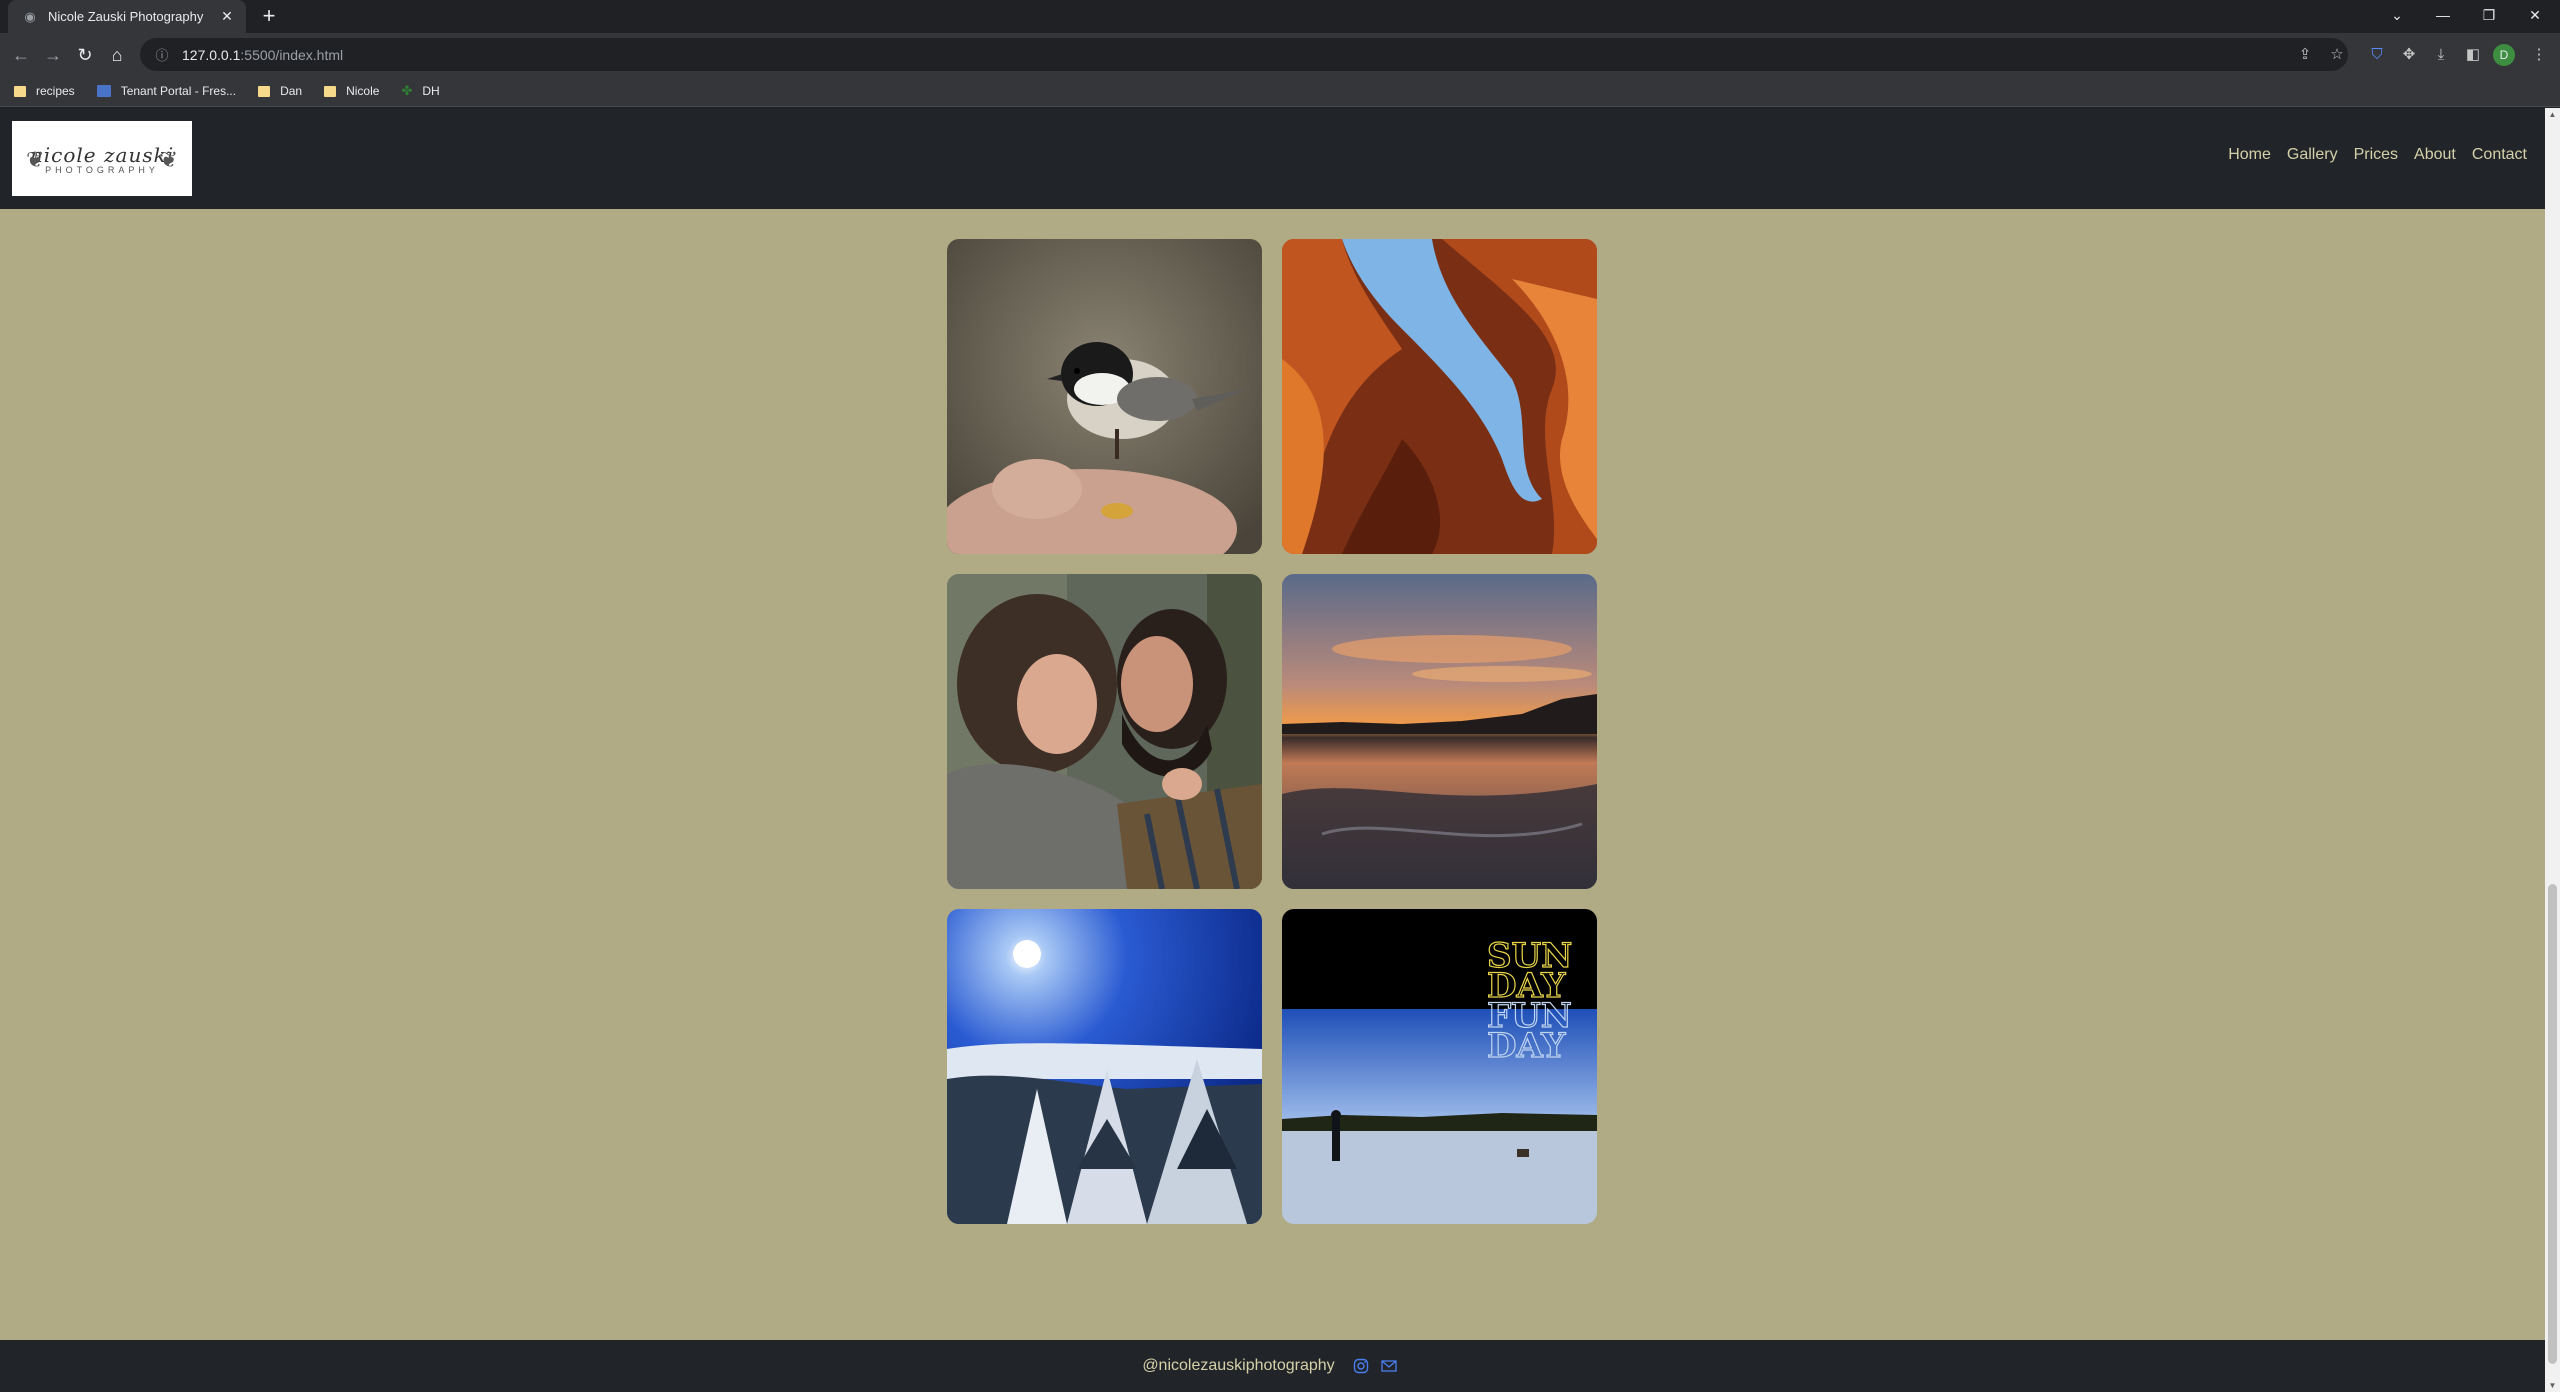 The image size is (2560, 1392). Describe the element at coordinates (2443, 16) in the screenshot. I see `minimize-button: —` at that location.